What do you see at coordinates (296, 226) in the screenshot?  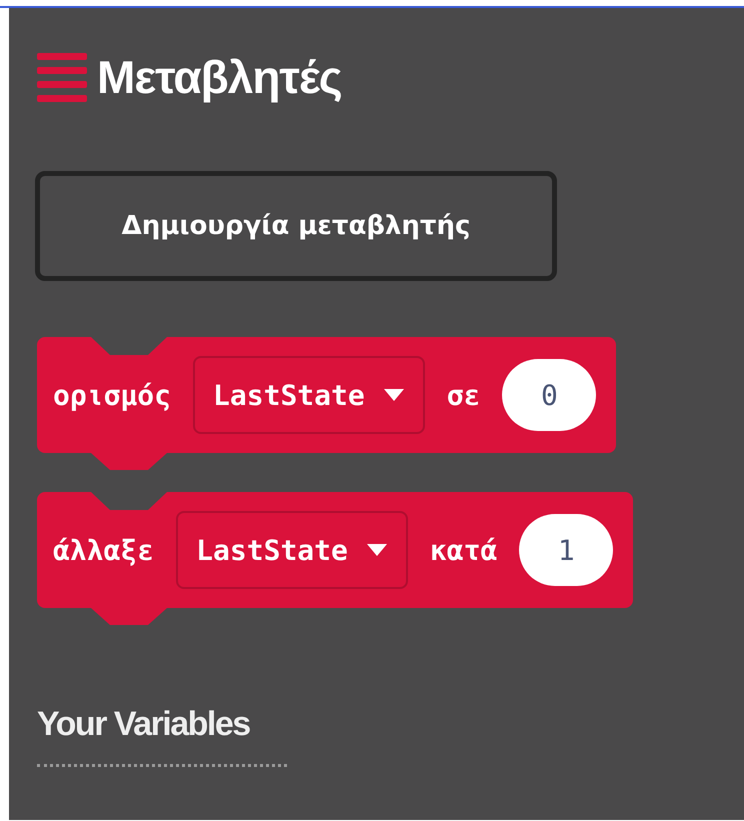 I see `create-variable-button: Δημιουργία μεταβλητής` at bounding box center [296, 226].